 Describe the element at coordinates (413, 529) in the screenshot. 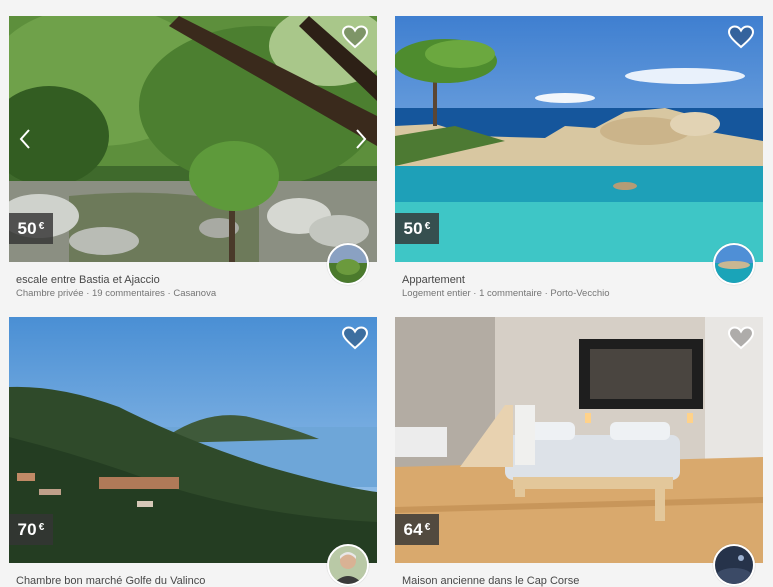

I see `price-amount: 64` at that location.